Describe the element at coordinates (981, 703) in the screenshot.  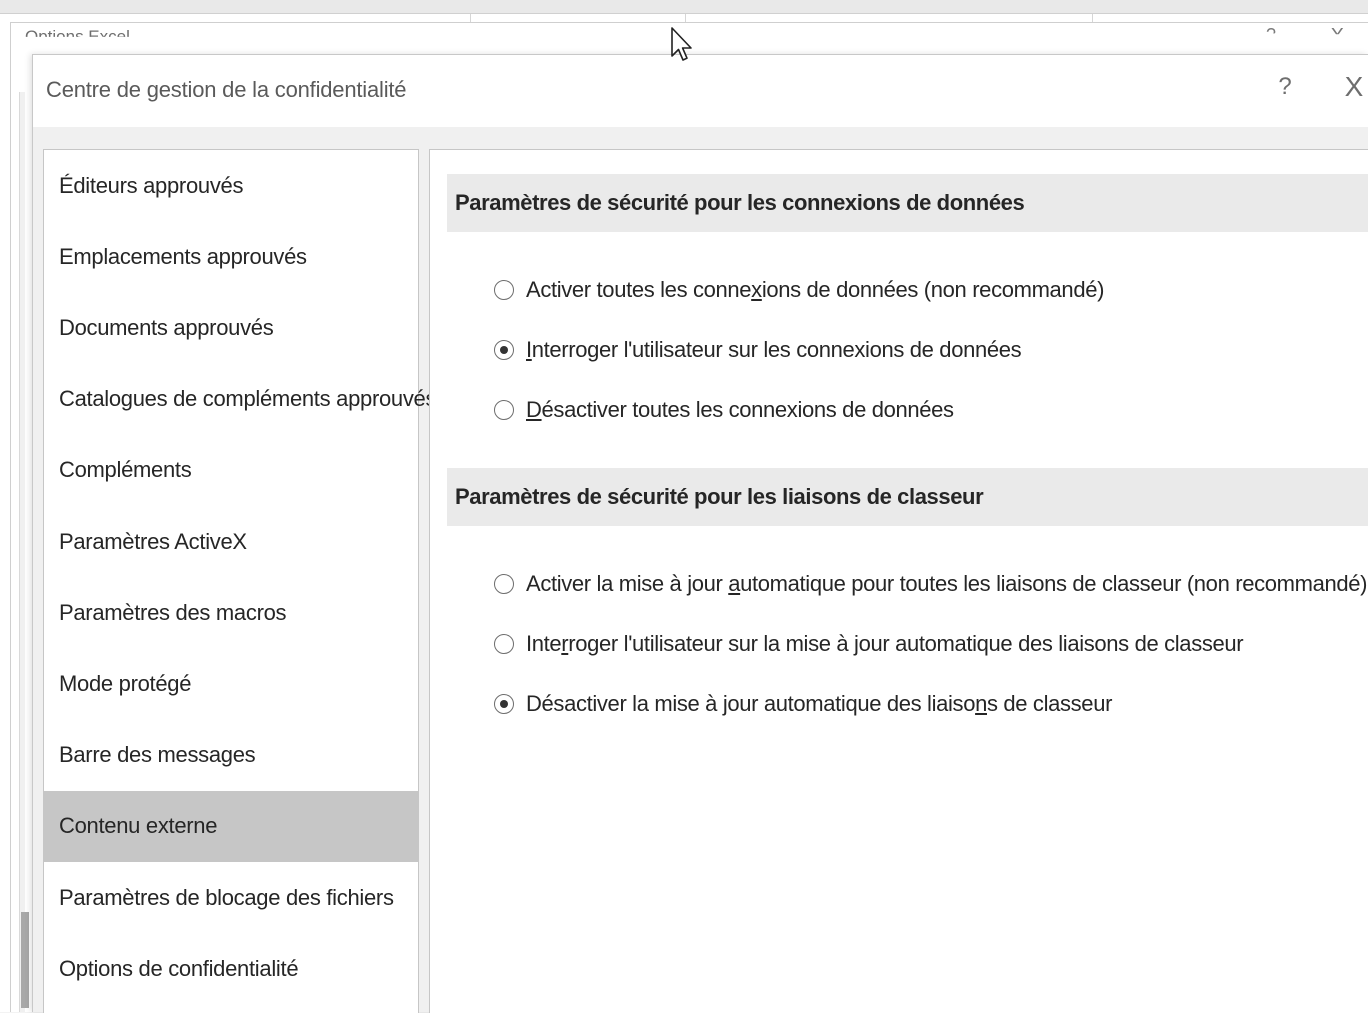
I see `access-key: n` at that location.